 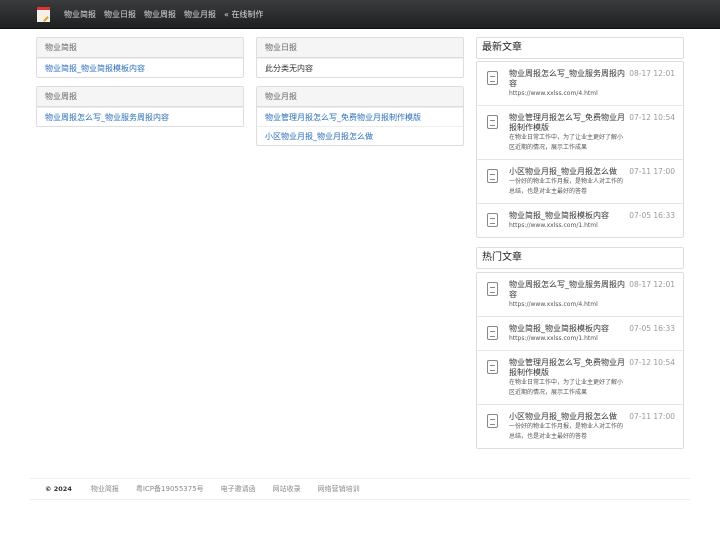 I want to click on category-panel: 物业周报 物业周报怎么写_物业服务周报内容, so click(x=140, y=106).